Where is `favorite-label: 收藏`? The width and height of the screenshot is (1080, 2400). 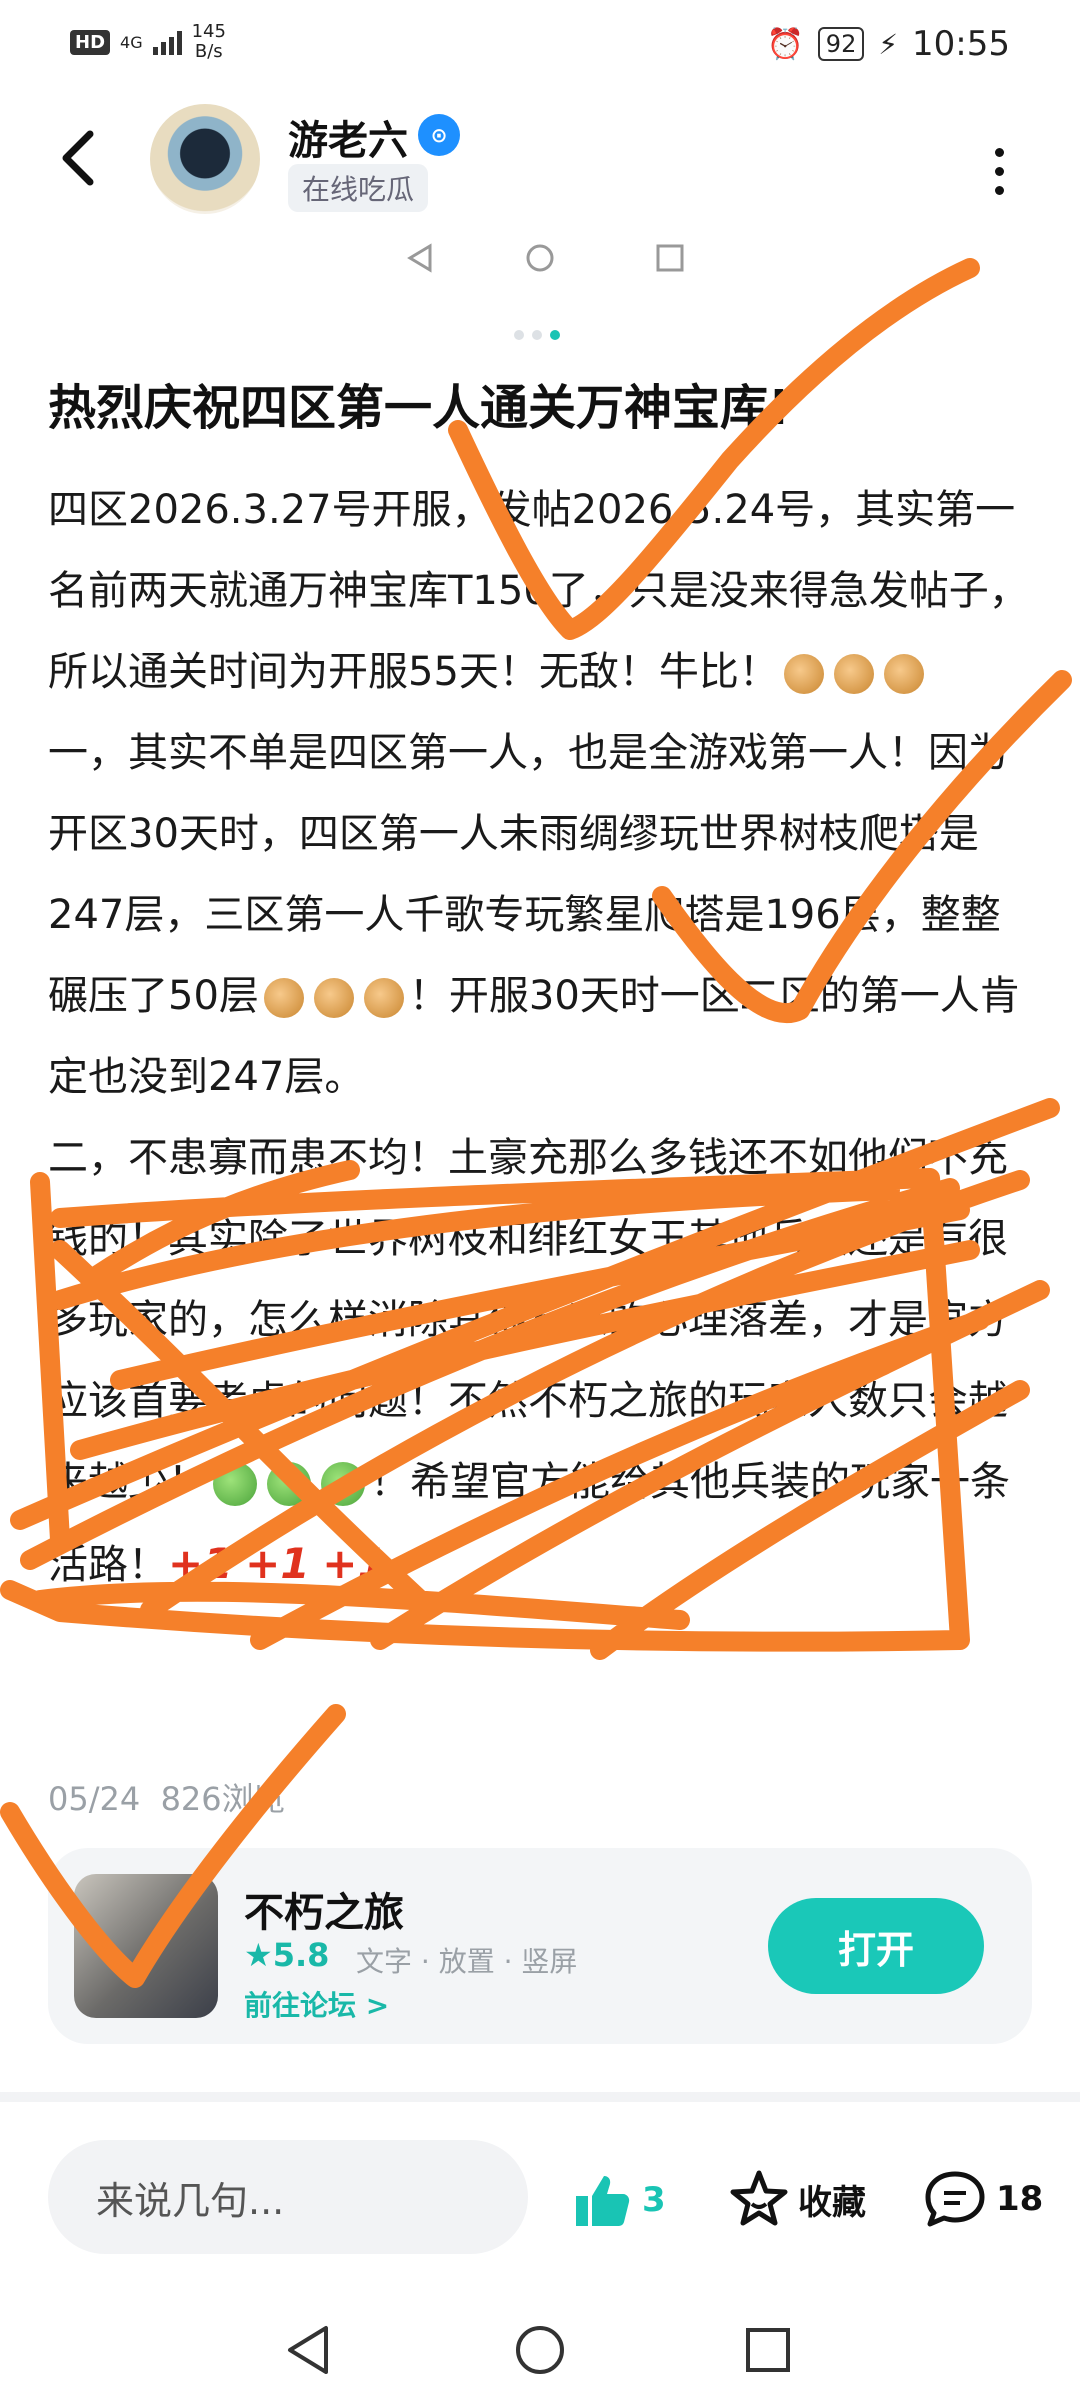
favorite-label: 收藏 is located at coordinates (832, 2202).